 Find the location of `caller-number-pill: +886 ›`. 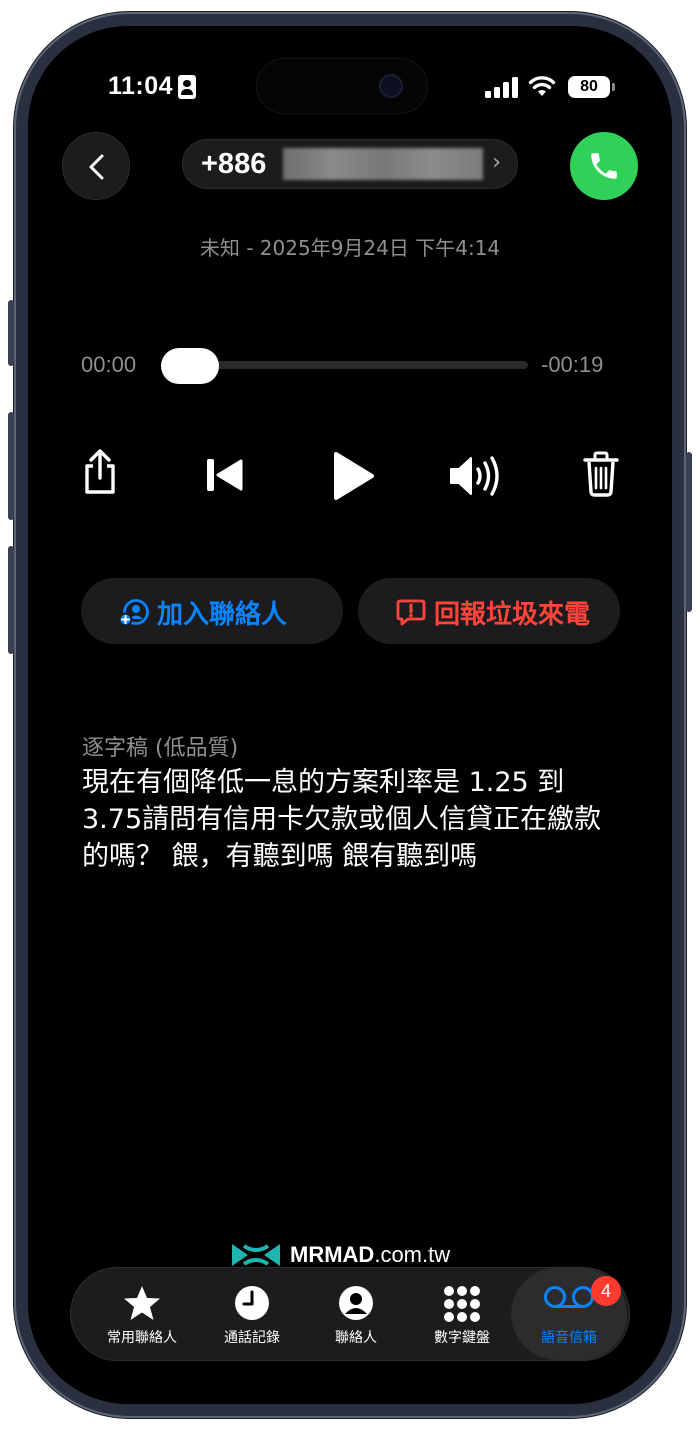

caller-number-pill: +886 › is located at coordinates (350, 164).